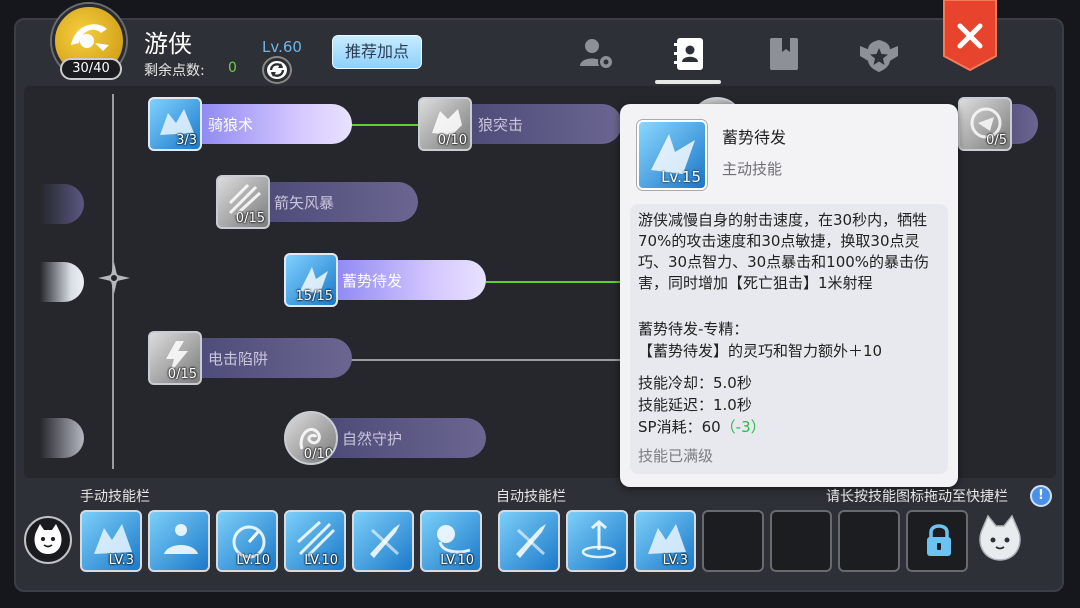  What do you see at coordinates (688, 82) in the screenshot?
I see `active-tab-indicator` at bounding box center [688, 82].